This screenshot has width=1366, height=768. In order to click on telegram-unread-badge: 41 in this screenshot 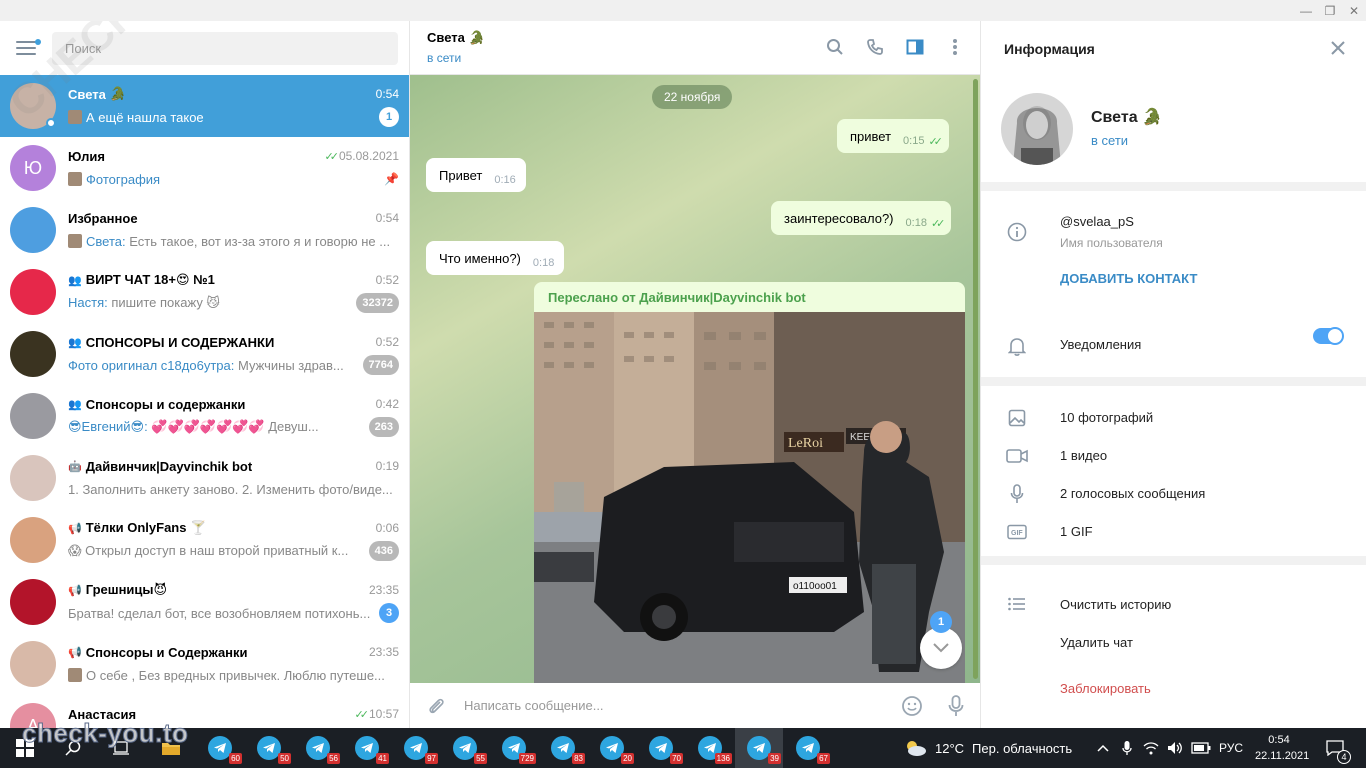, I will do `click(382, 758)`.